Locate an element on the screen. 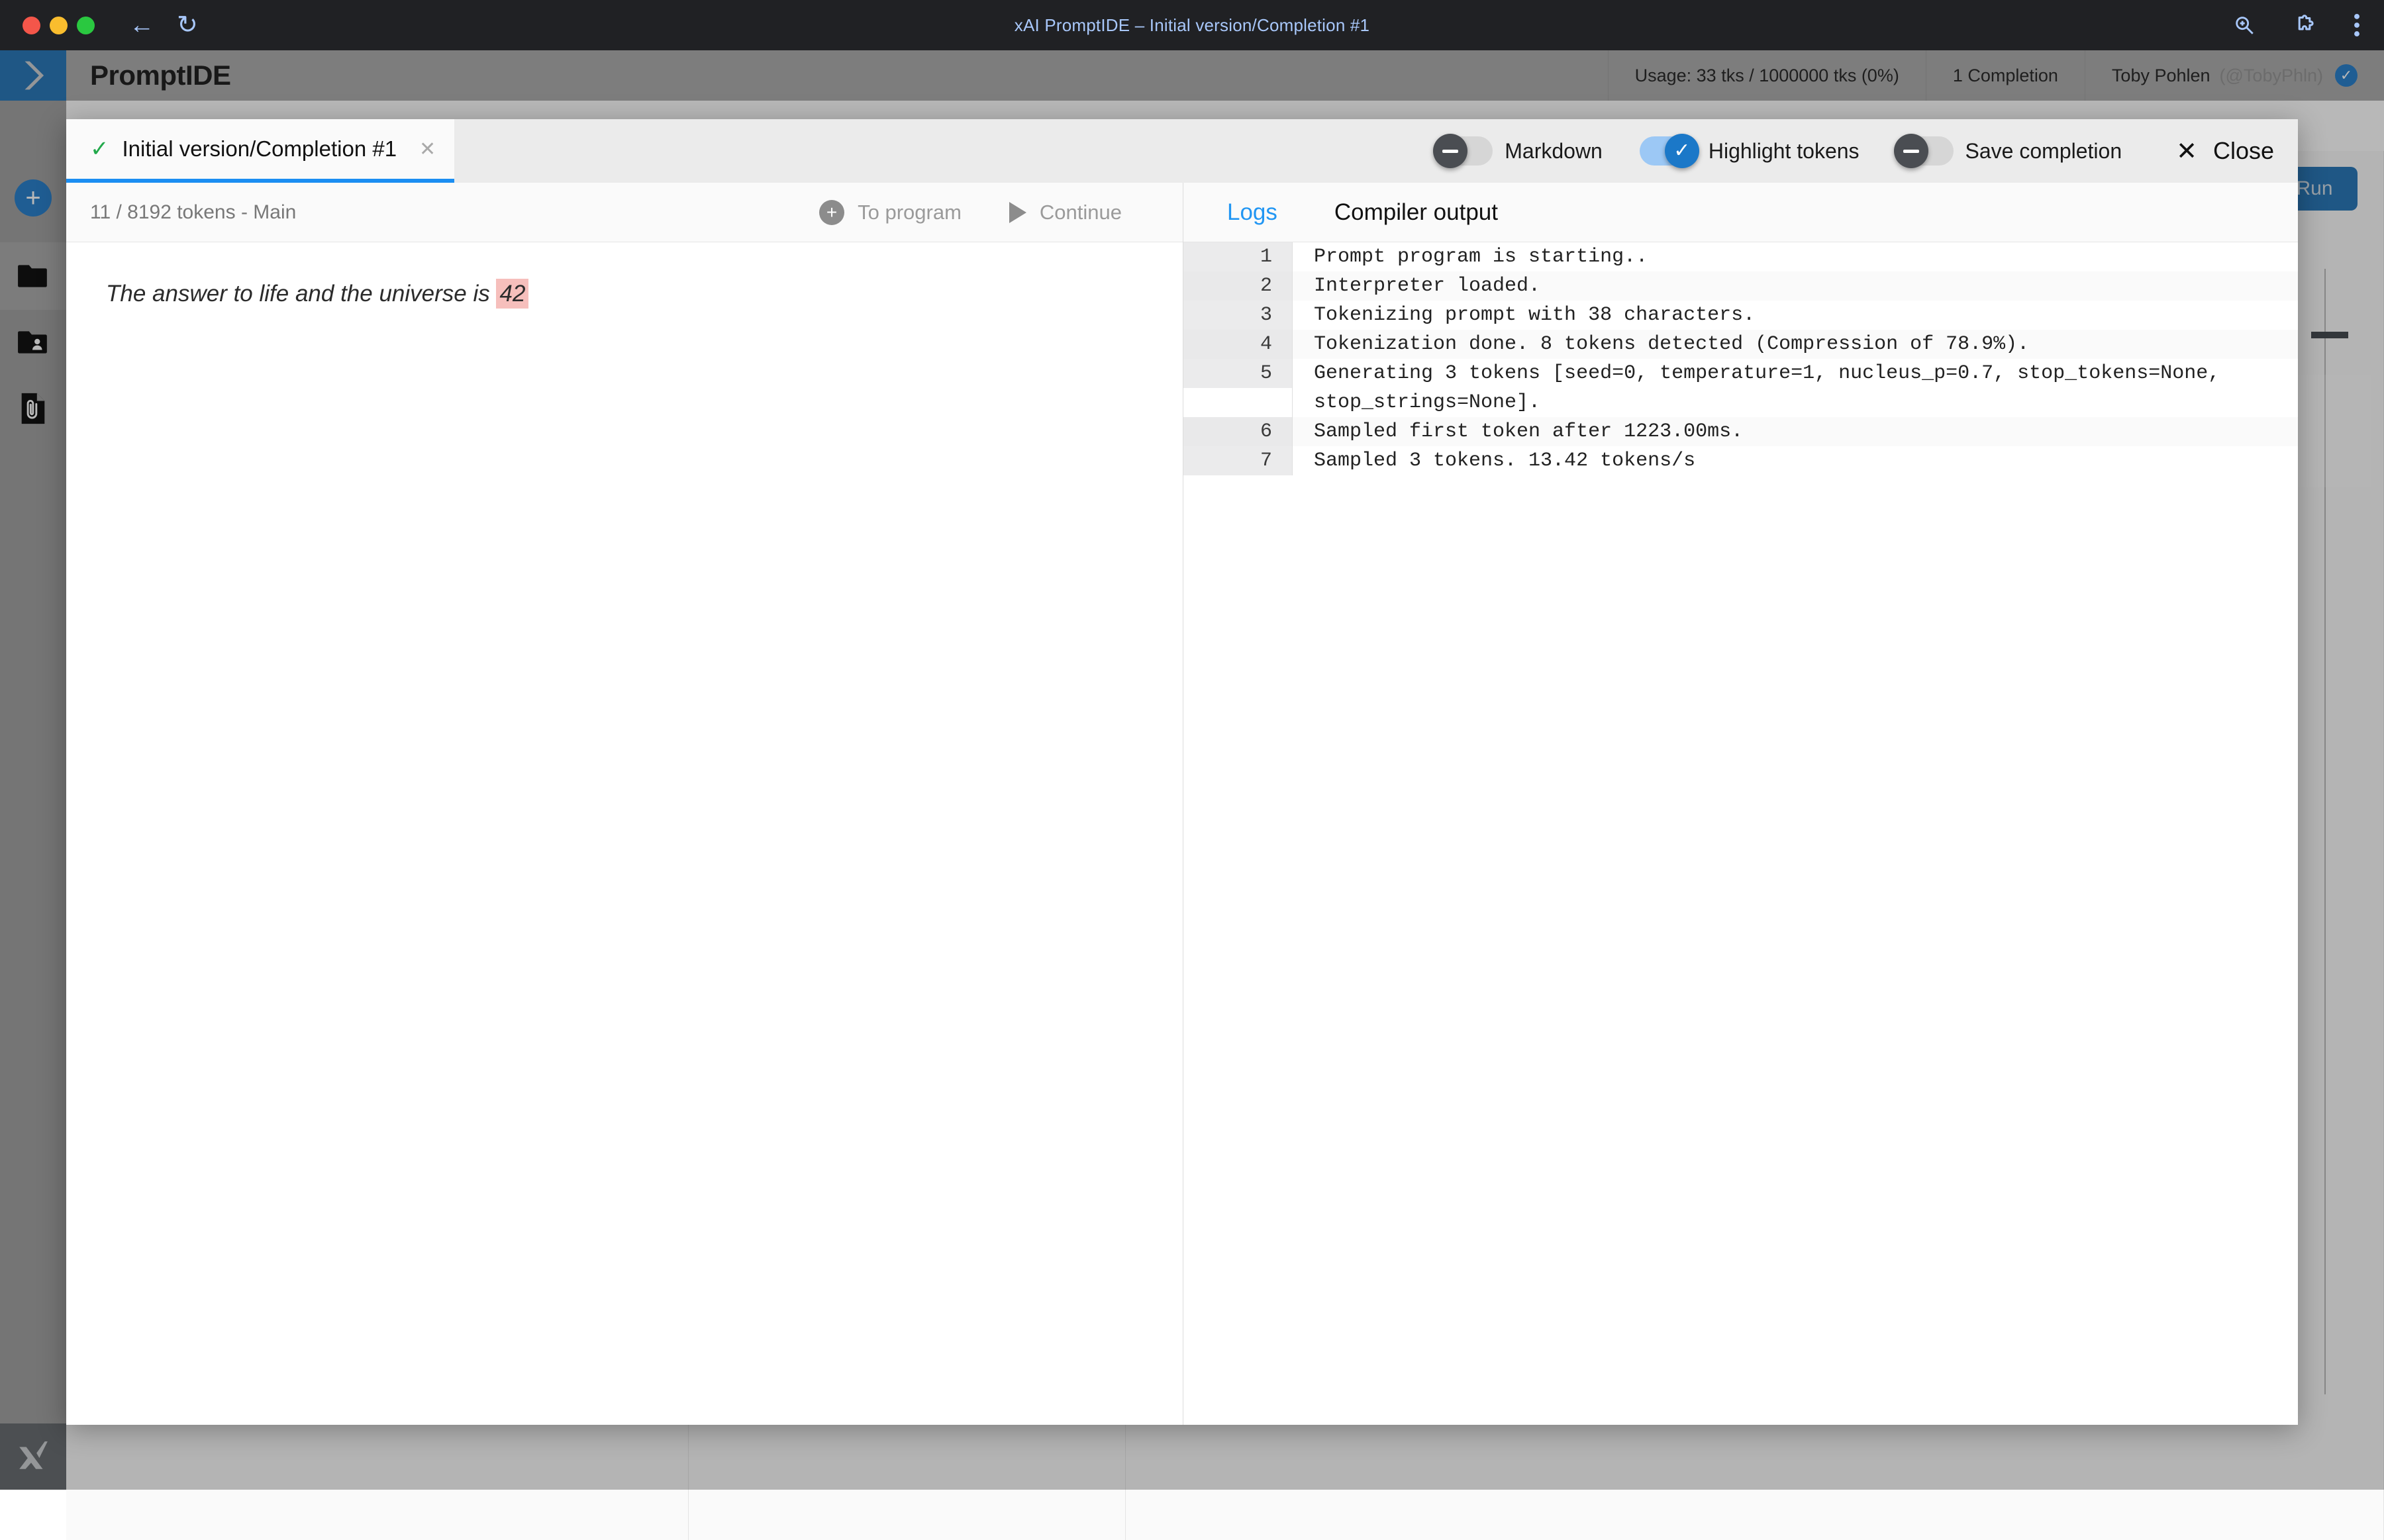  toggle-markdown: Markdown is located at coordinates (1518, 151).